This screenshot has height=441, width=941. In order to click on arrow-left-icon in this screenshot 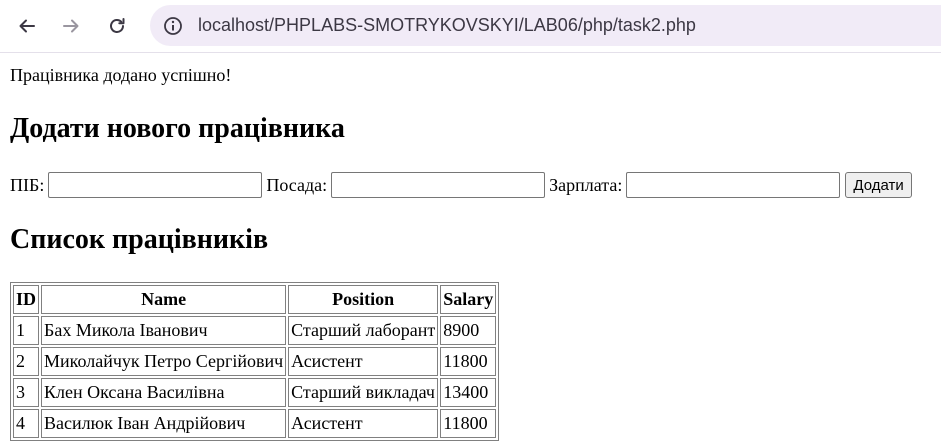, I will do `click(27, 26)`.